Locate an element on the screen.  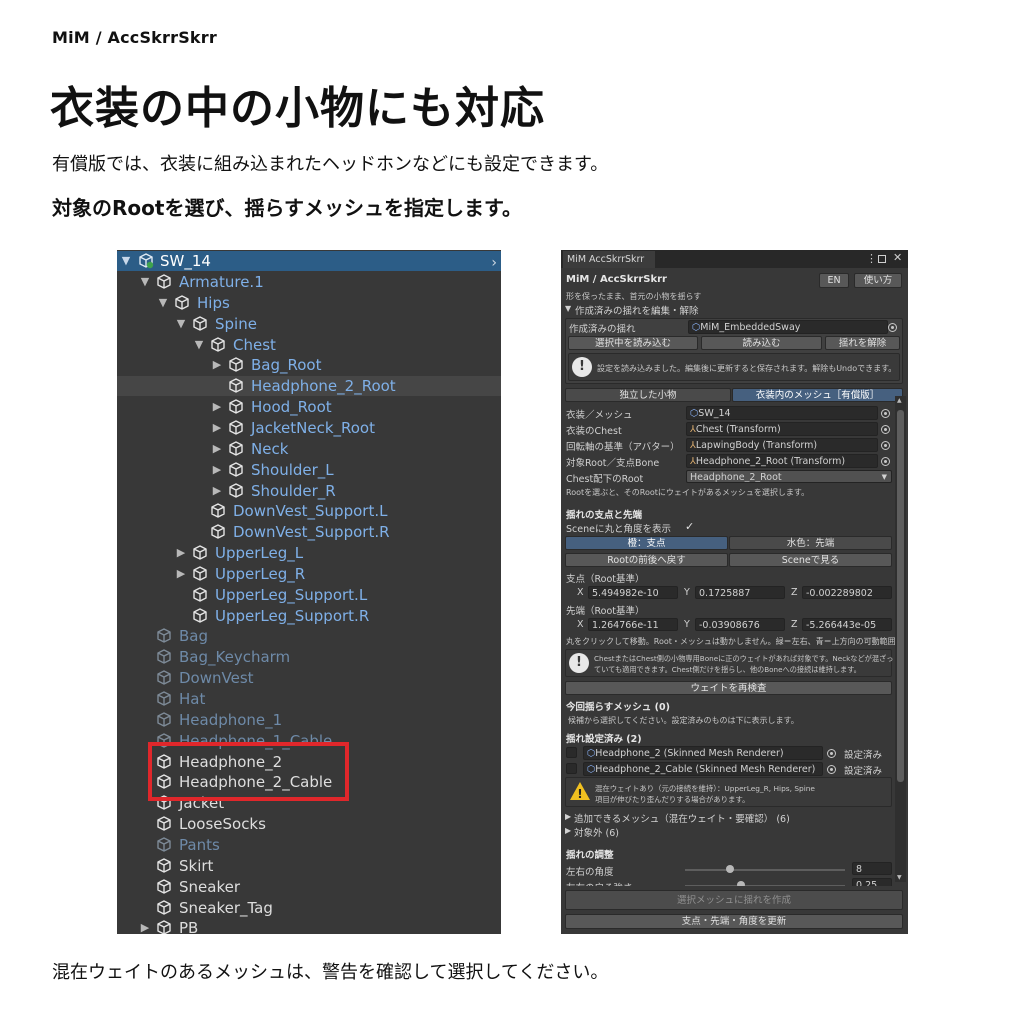
inspector-scrollbar: ▲ ▼ is located at coordinates (900, 639).